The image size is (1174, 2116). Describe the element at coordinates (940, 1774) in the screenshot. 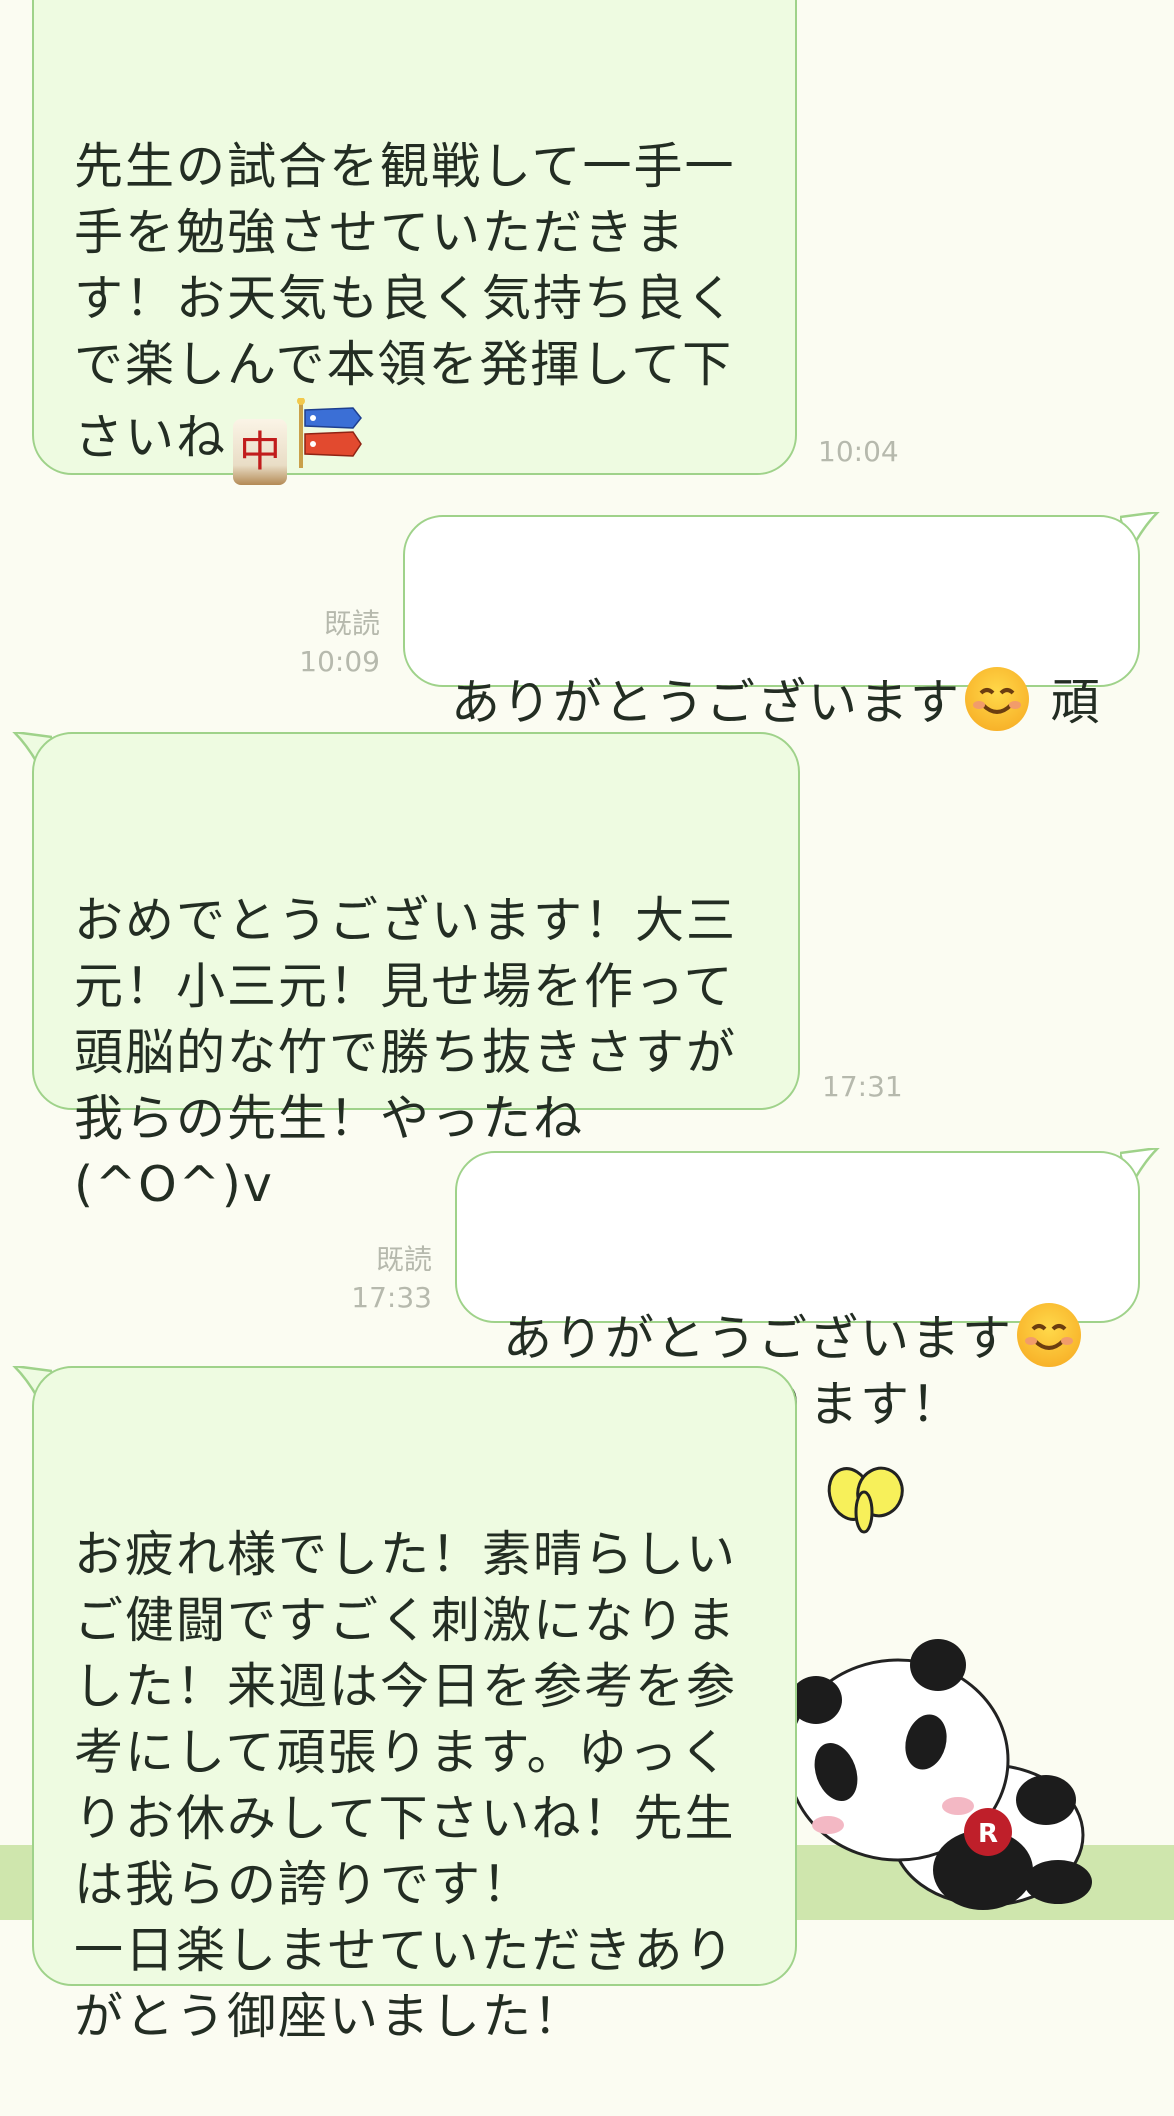

I see `panda-mascot-icon: R` at that location.